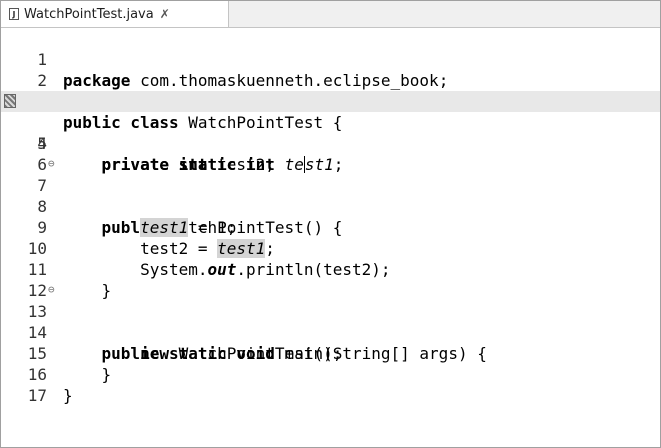  Describe the element at coordinates (330, 101) in the screenshot. I see `code-line: 3 public class WatchPointTest {` at that location.